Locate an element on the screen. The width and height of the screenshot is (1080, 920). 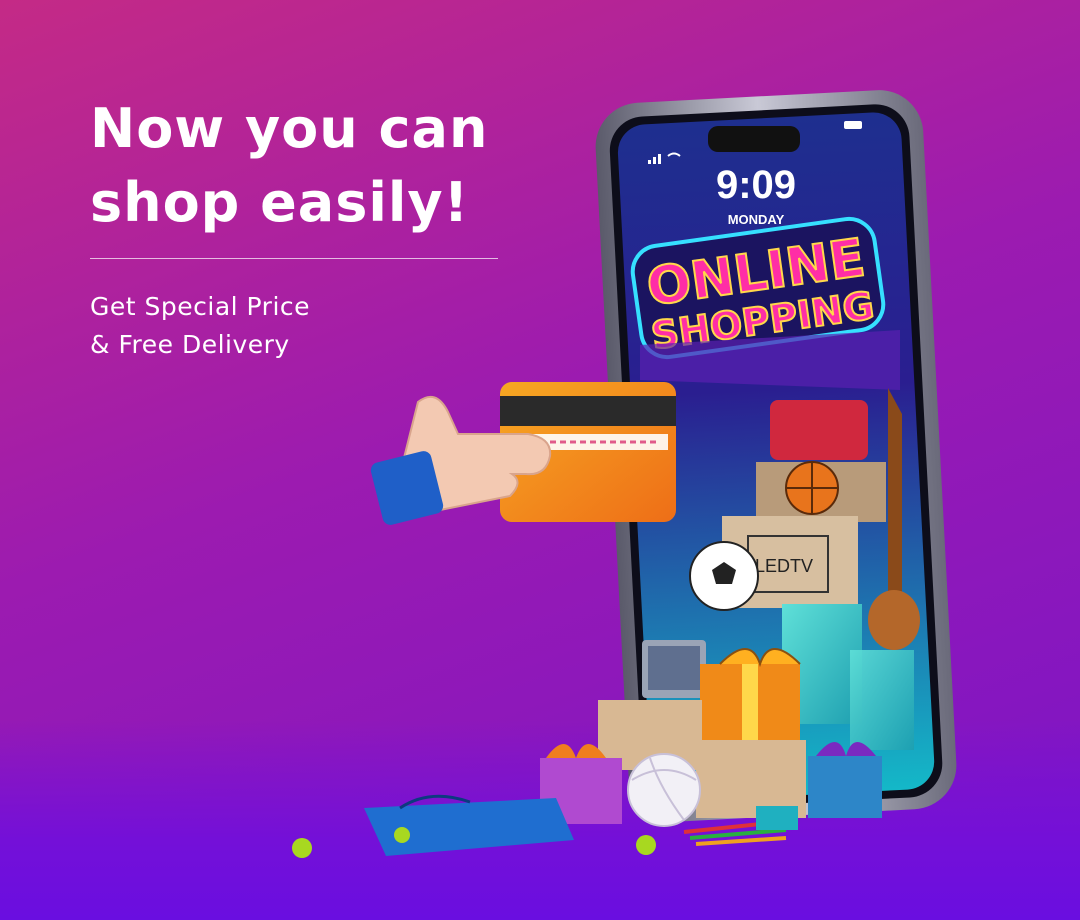
hand-with-card-illustration is located at coordinates (523, 453).